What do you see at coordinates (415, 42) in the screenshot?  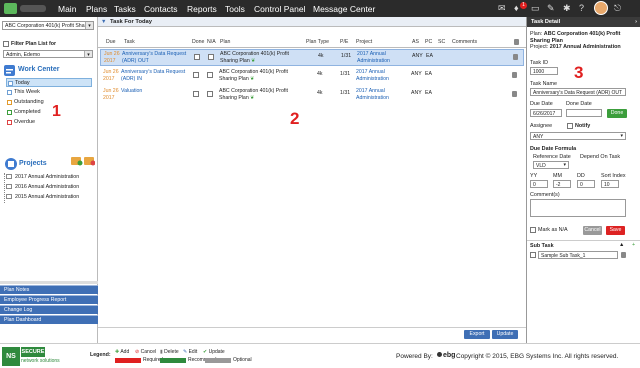 I see `col-as: AS` at bounding box center [415, 42].